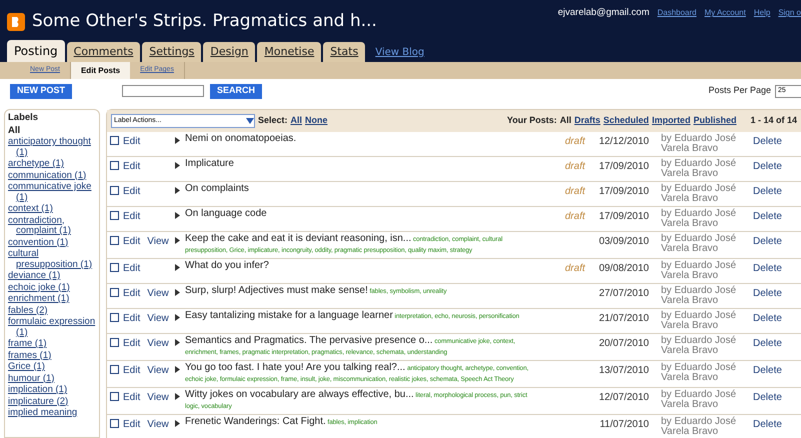 The image size is (801, 438). Describe the element at coordinates (52, 209) in the screenshot. I see `label-link: context (1)` at that location.